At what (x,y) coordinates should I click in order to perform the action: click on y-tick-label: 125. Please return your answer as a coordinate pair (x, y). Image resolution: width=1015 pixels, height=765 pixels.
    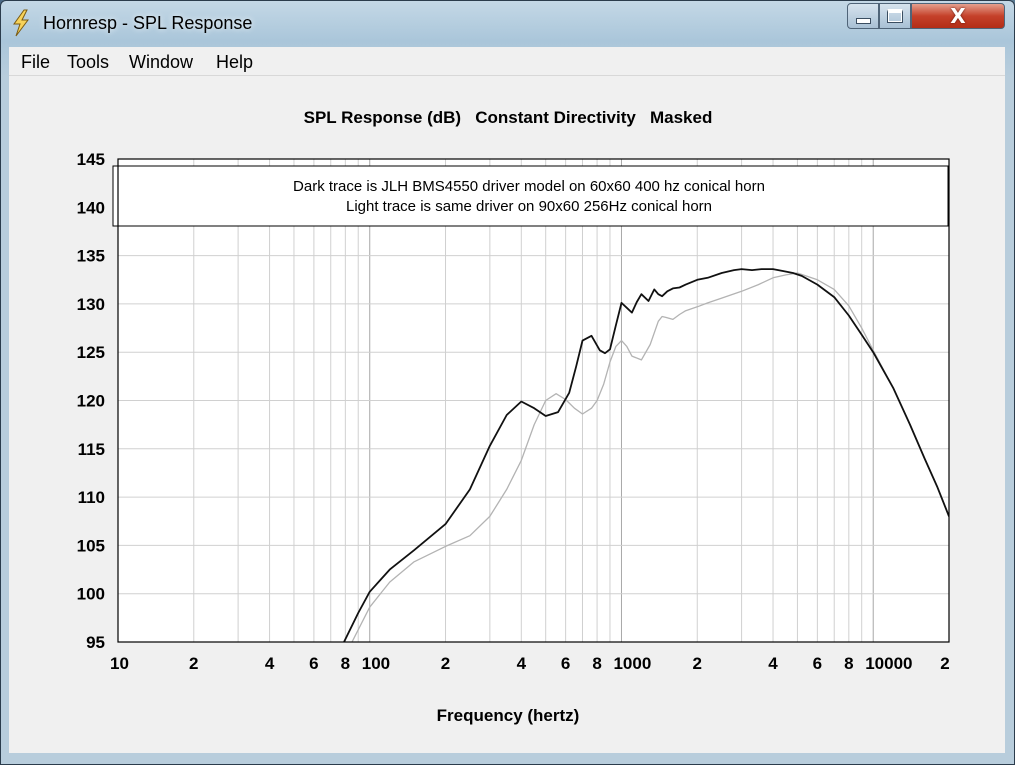
    Looking at the image, I should click on (91, 352).